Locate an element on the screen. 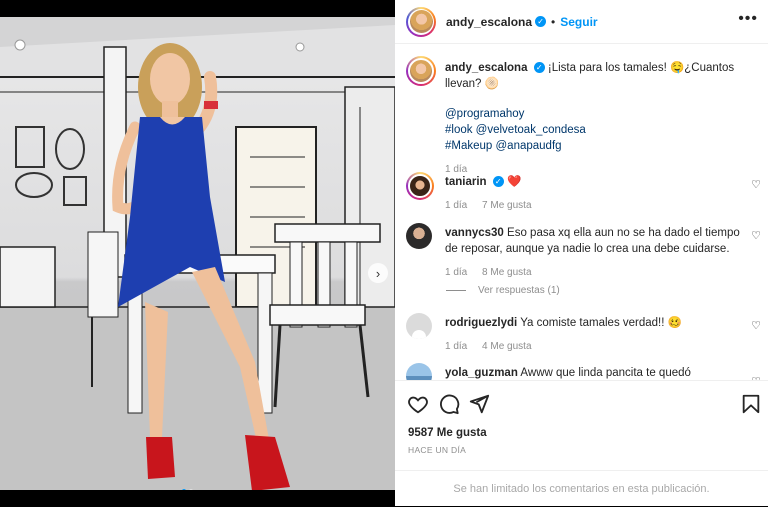  comment-text: ❤️ is located at coordinates (514, 182).